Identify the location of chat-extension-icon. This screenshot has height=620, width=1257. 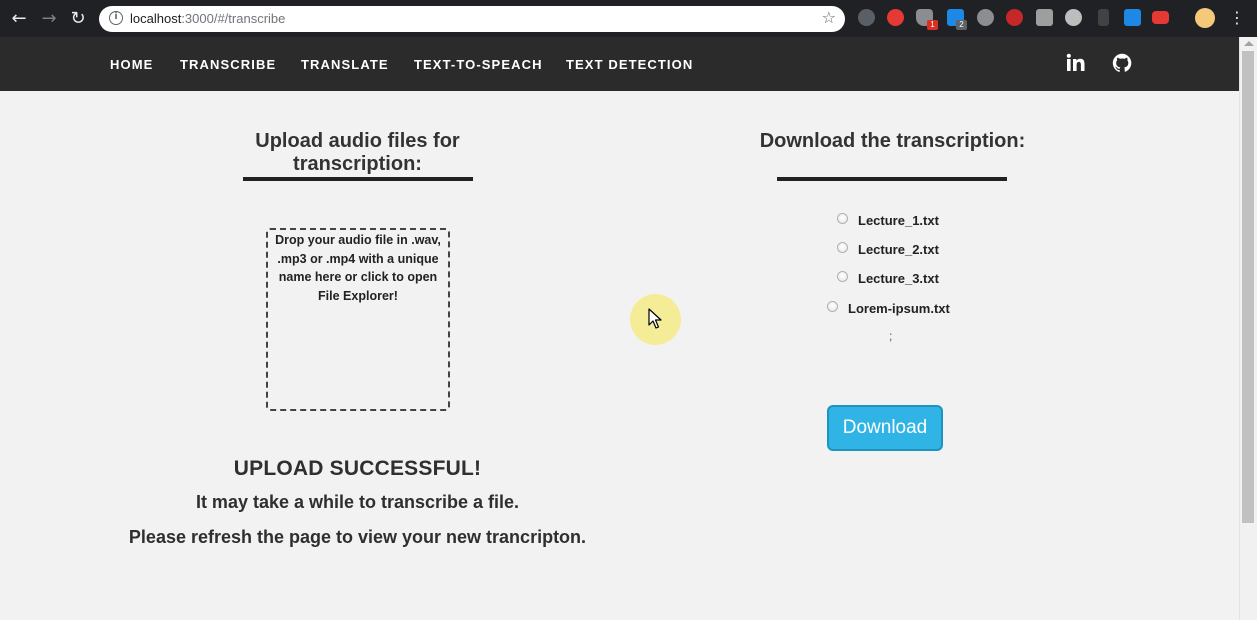
(1073, 17).